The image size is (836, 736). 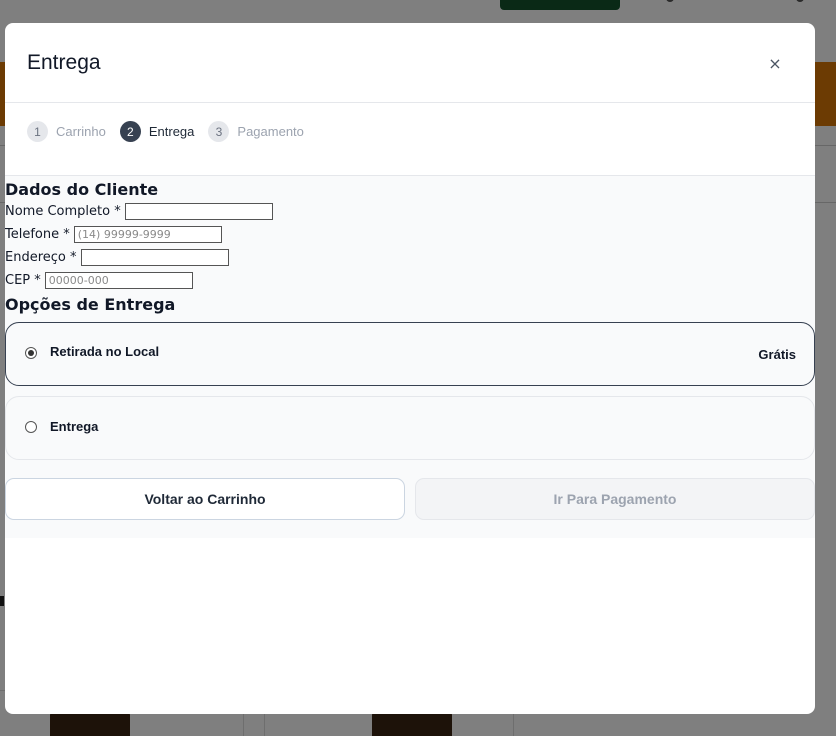 I want to click on step-label: Pagamento, so click(x=270, y=131).